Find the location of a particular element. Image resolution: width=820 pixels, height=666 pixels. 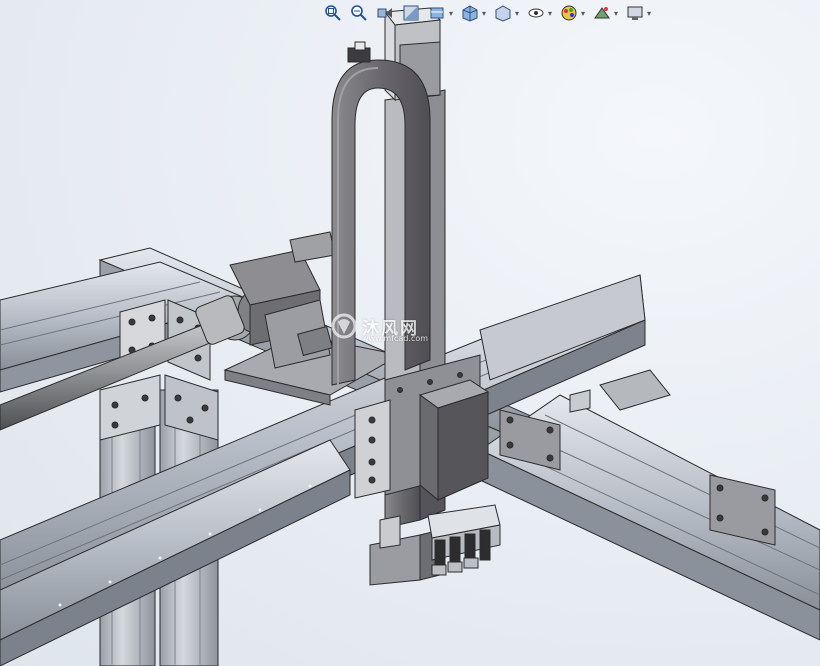

zoom-to-fit-icon is located at coordinates (333, 13).